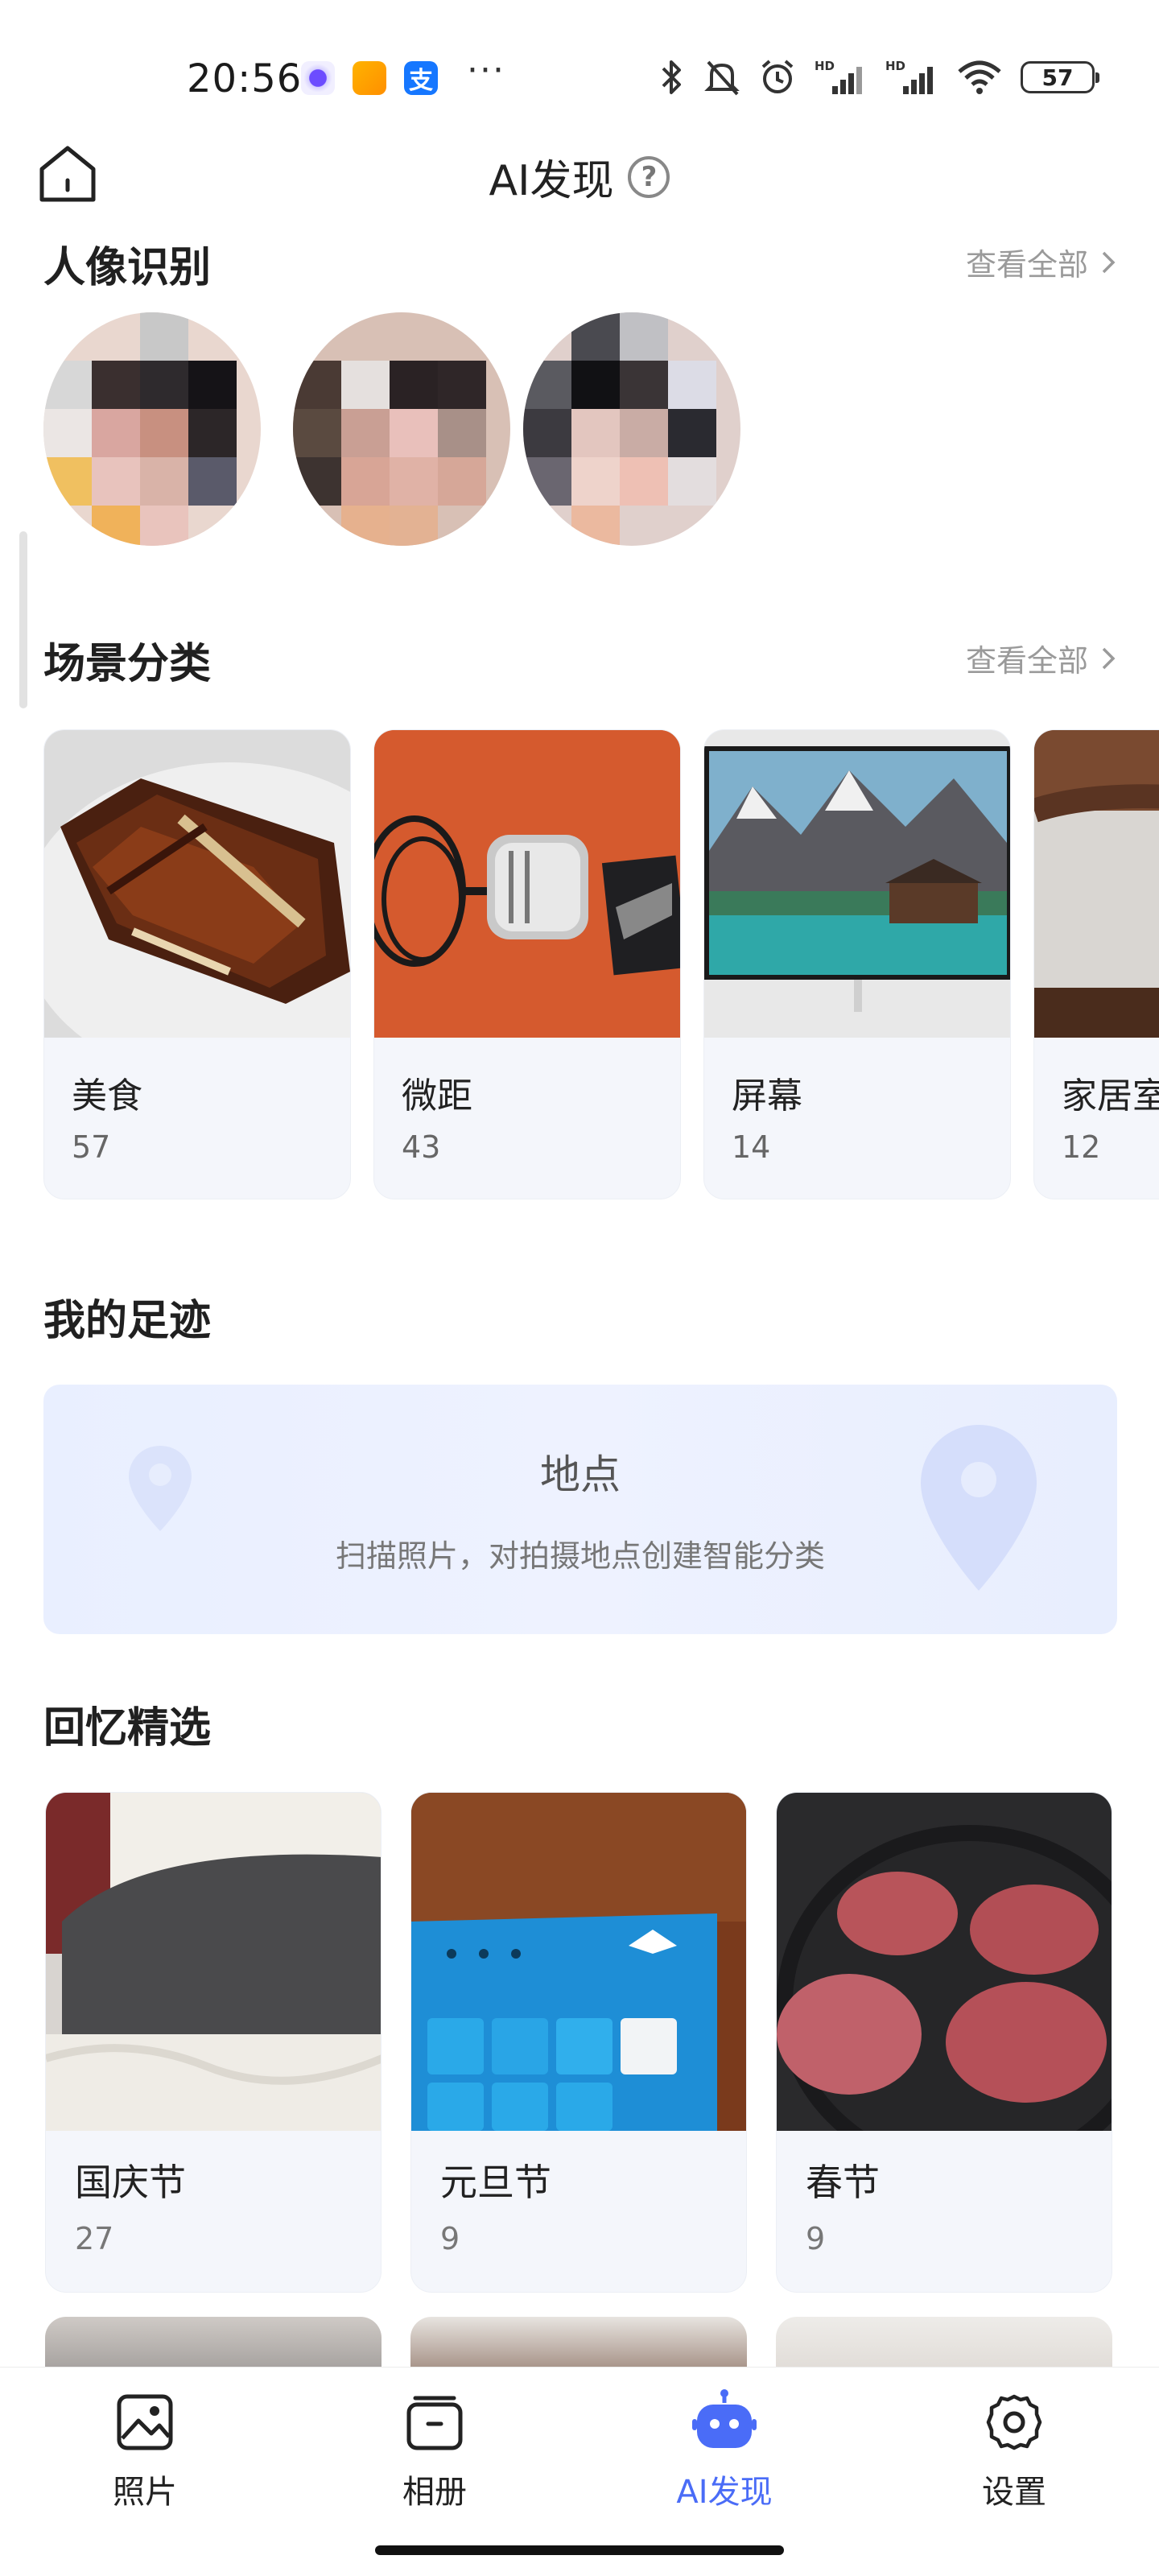 The image size is (1159, 2576). I want to click on nav-label: 照片, so click(145, 2492).